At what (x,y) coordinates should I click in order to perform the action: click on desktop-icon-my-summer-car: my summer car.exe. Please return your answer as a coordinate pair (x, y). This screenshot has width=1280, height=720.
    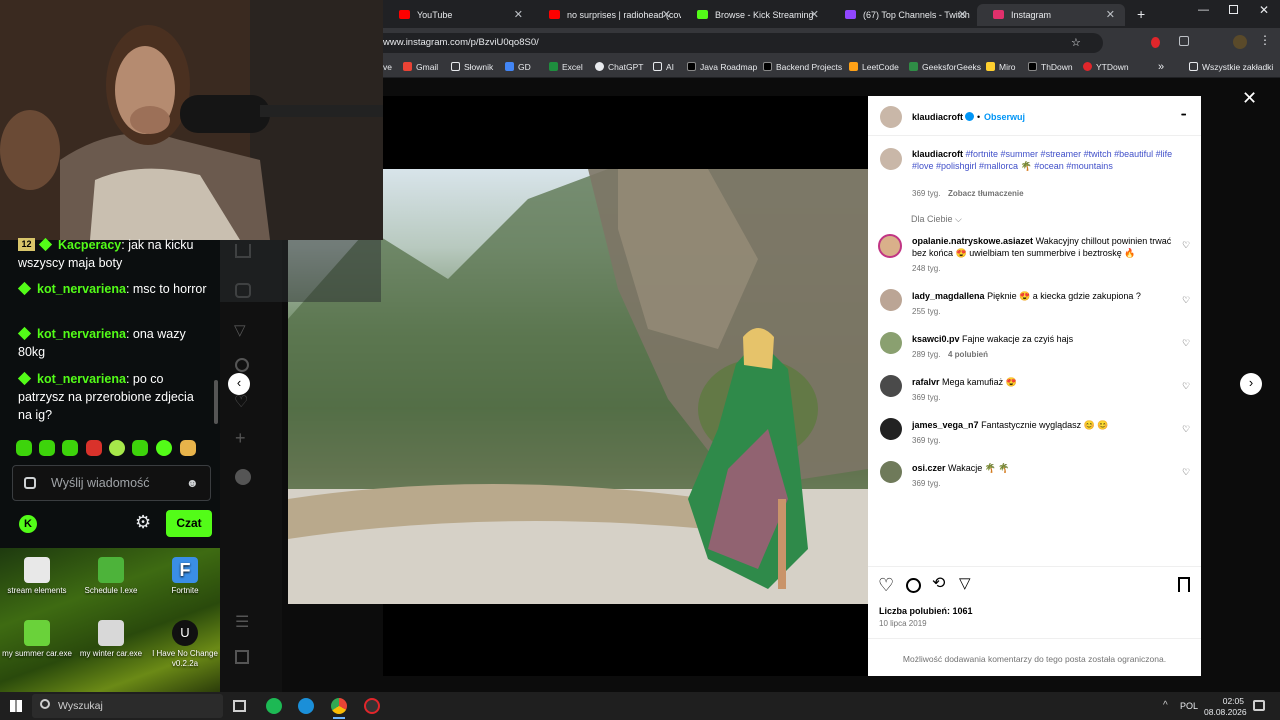
    Looking at the image, I should click on (37, 639).